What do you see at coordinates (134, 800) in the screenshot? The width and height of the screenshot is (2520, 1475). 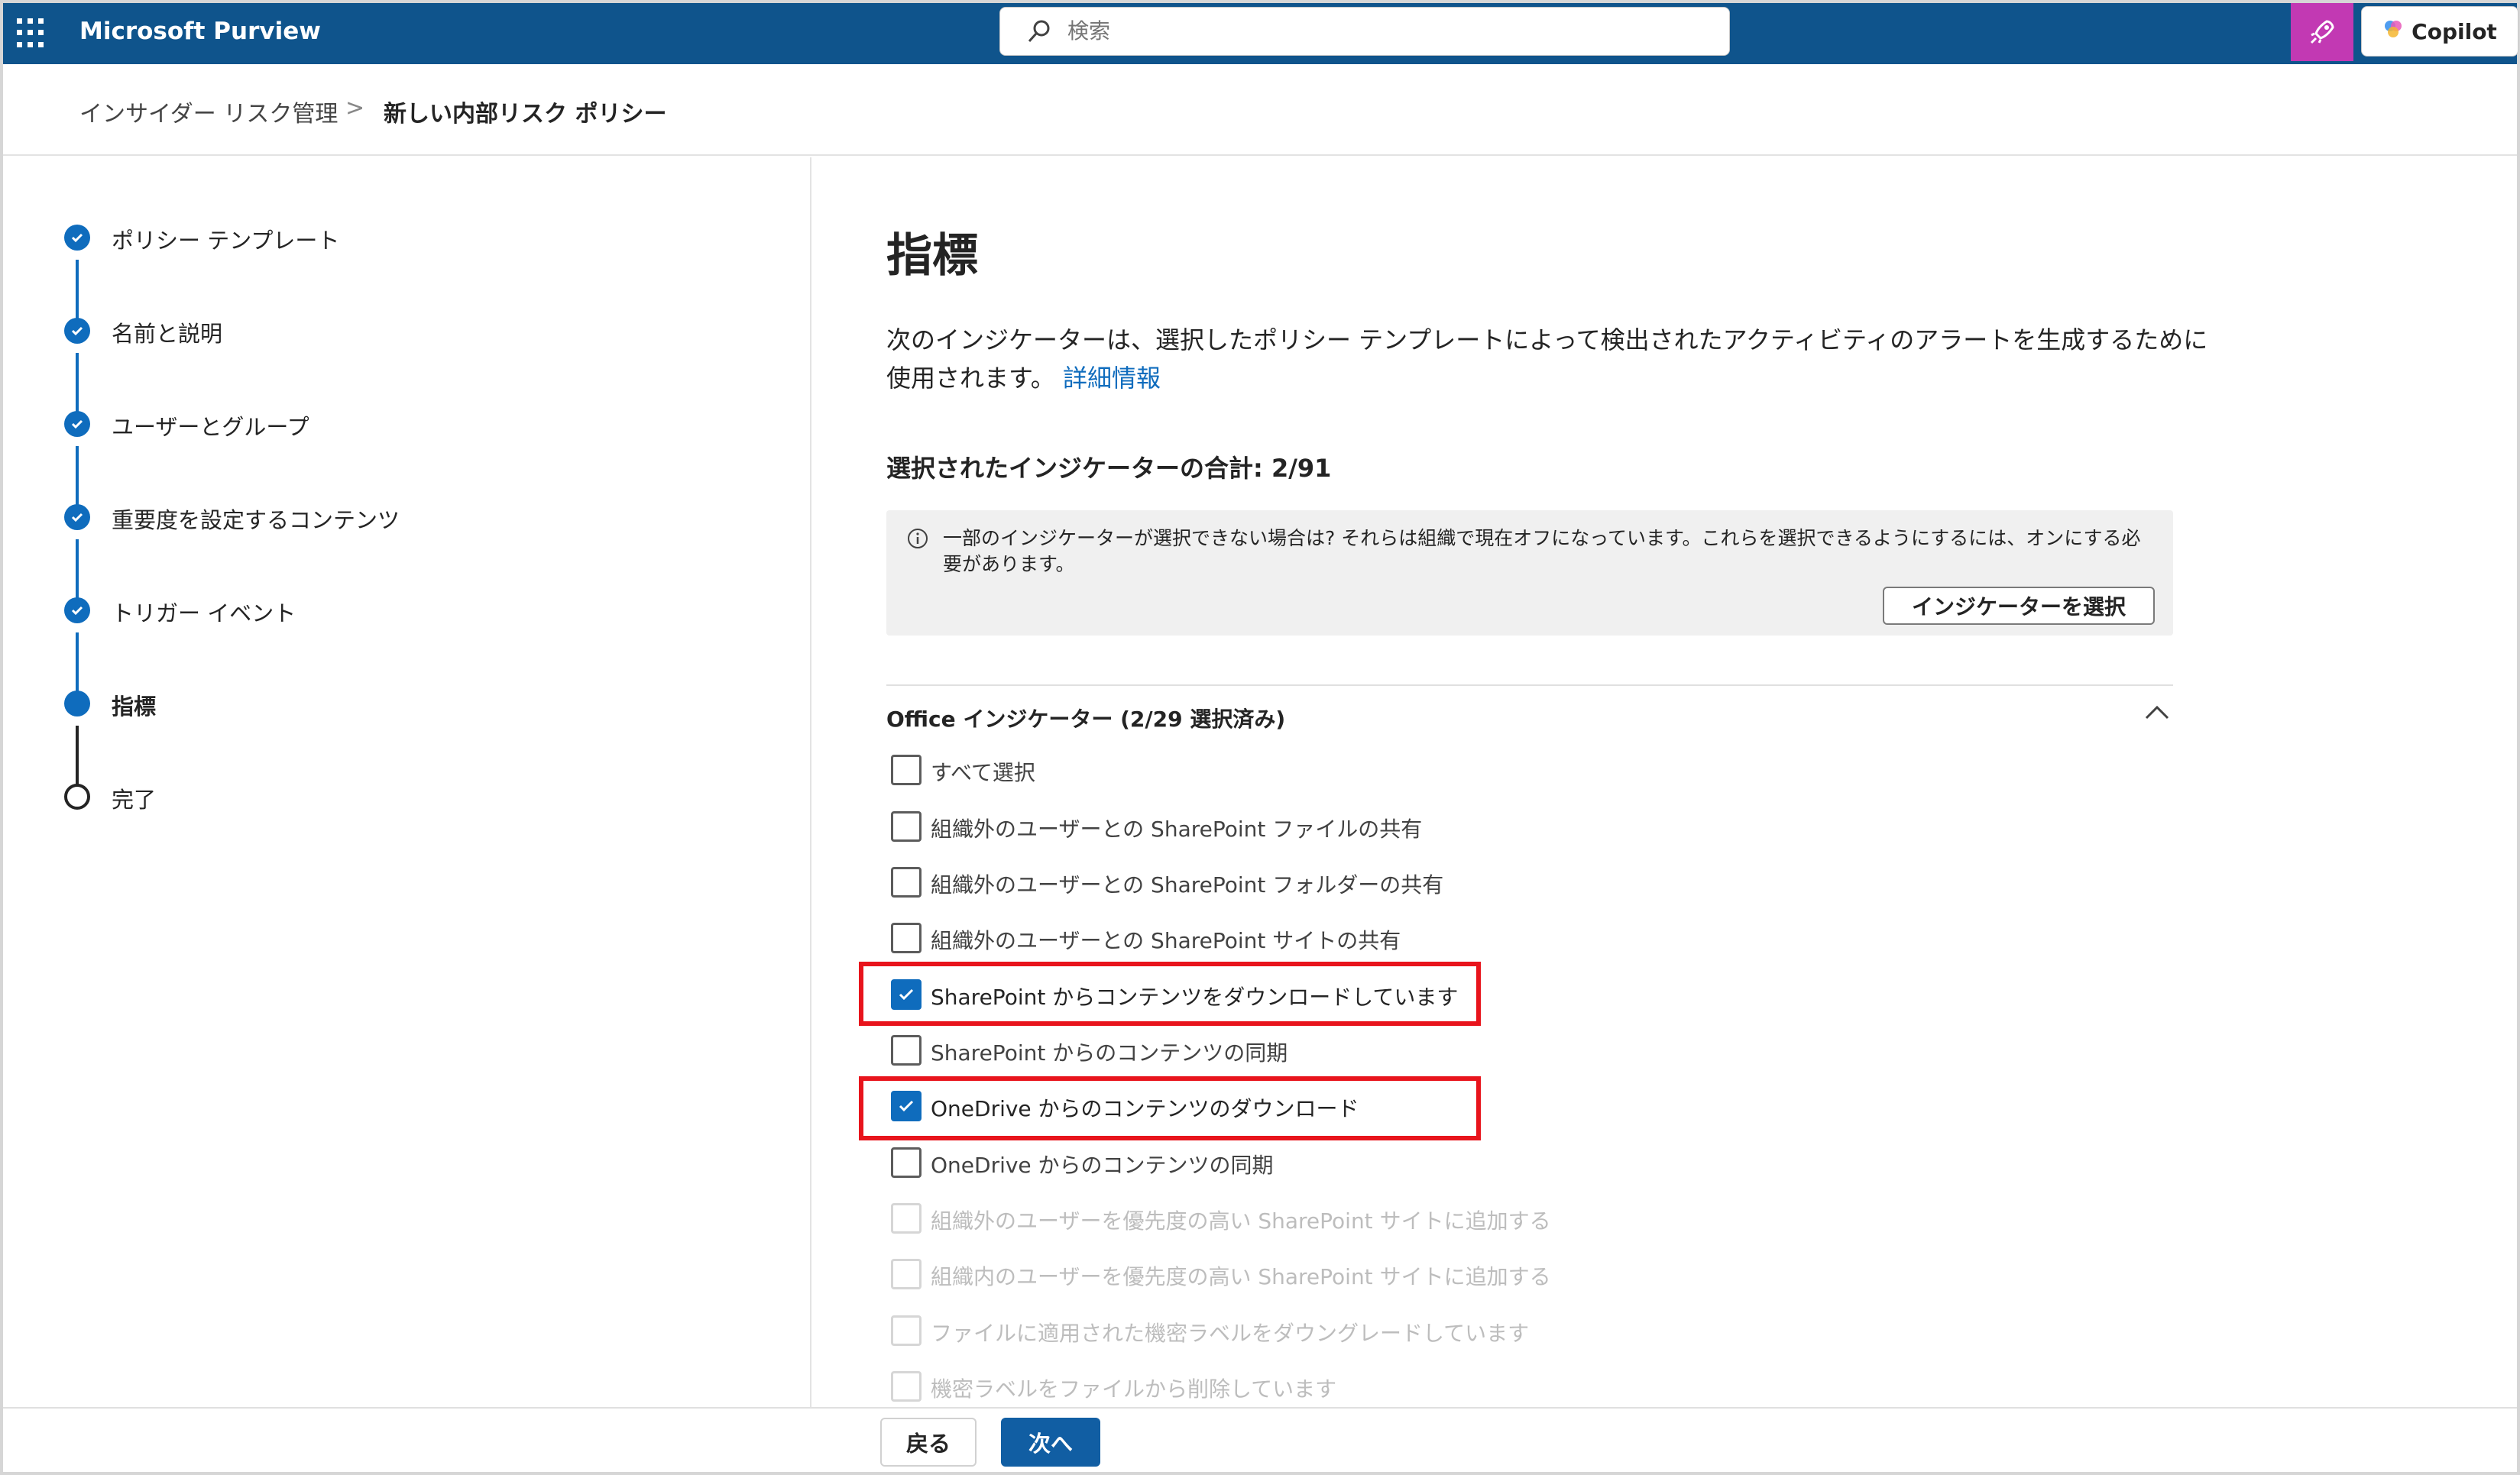 I see `step-label: 完了` at bounding box center [134, 800].